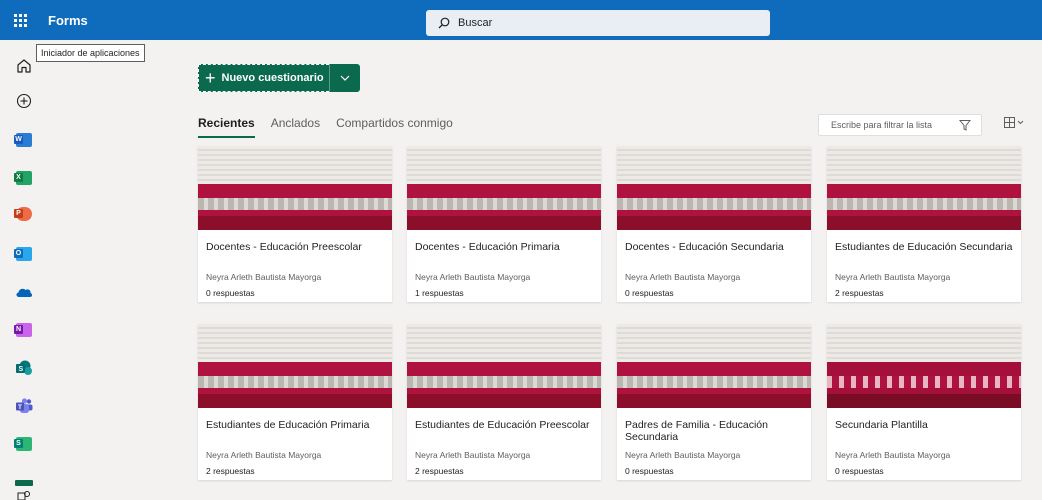 This screenshot has width=1042, height=500. I want to click on new-quiz-label: Nuevo cuestionario, so click(272, 78).